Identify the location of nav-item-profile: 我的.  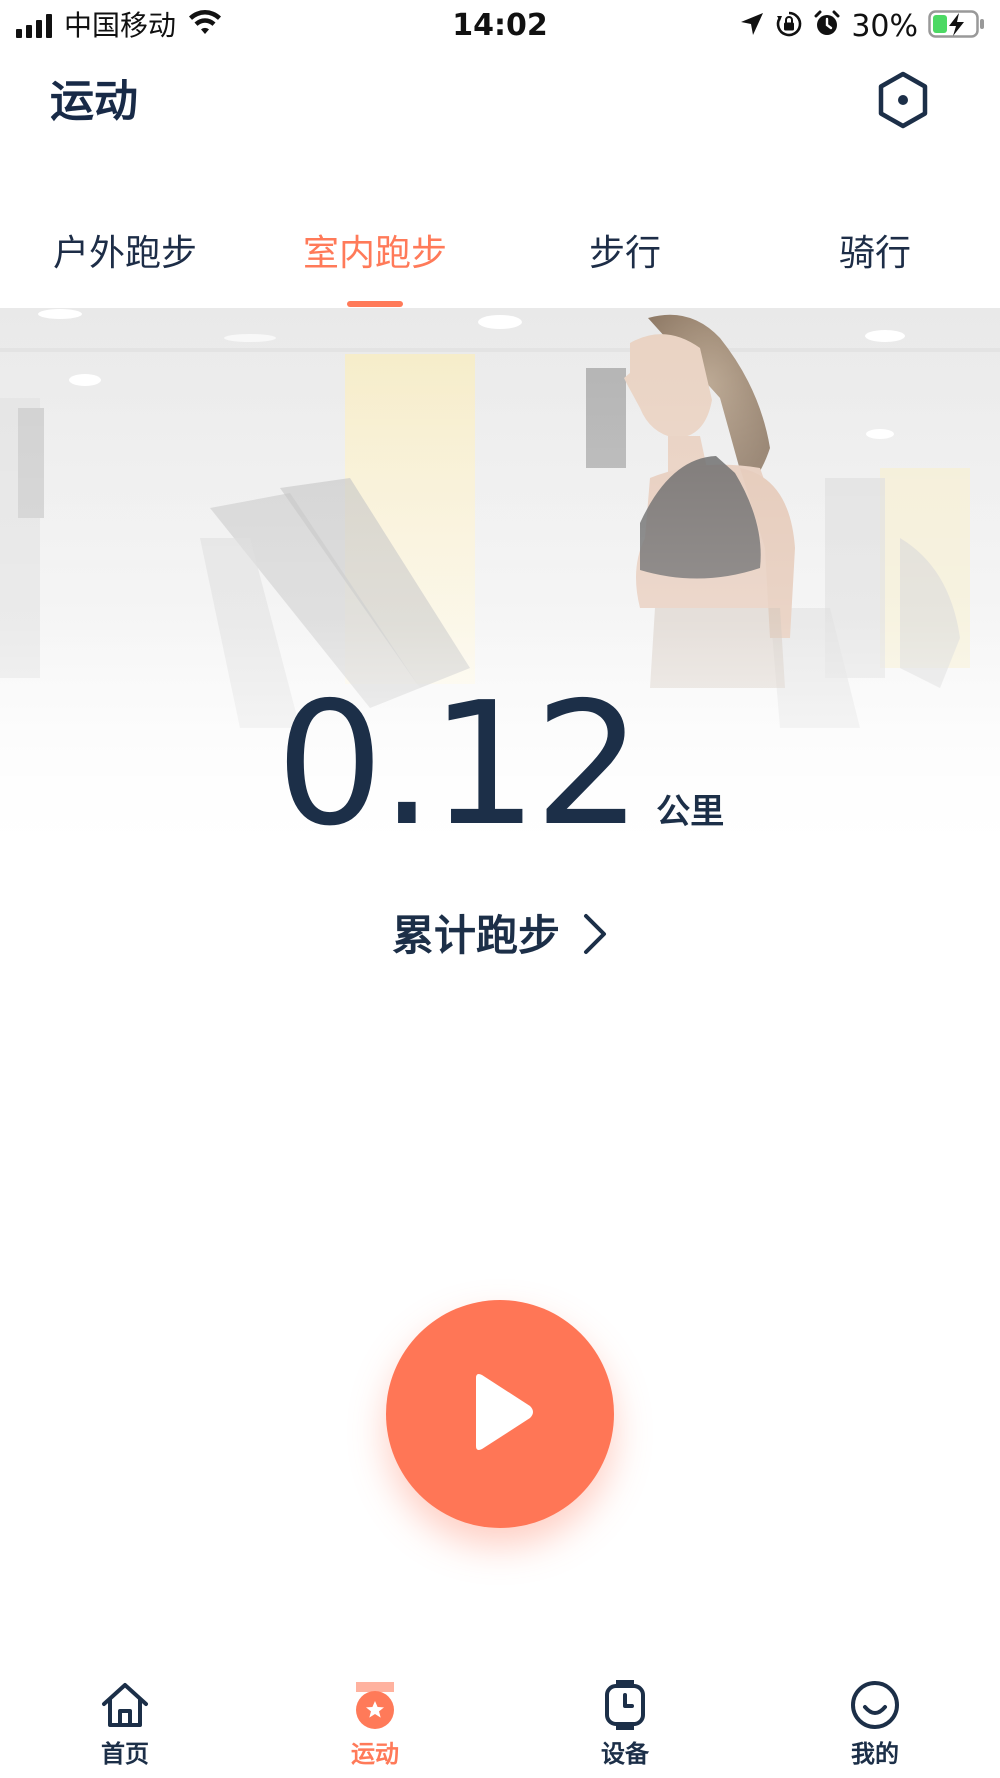
(875, 1724).